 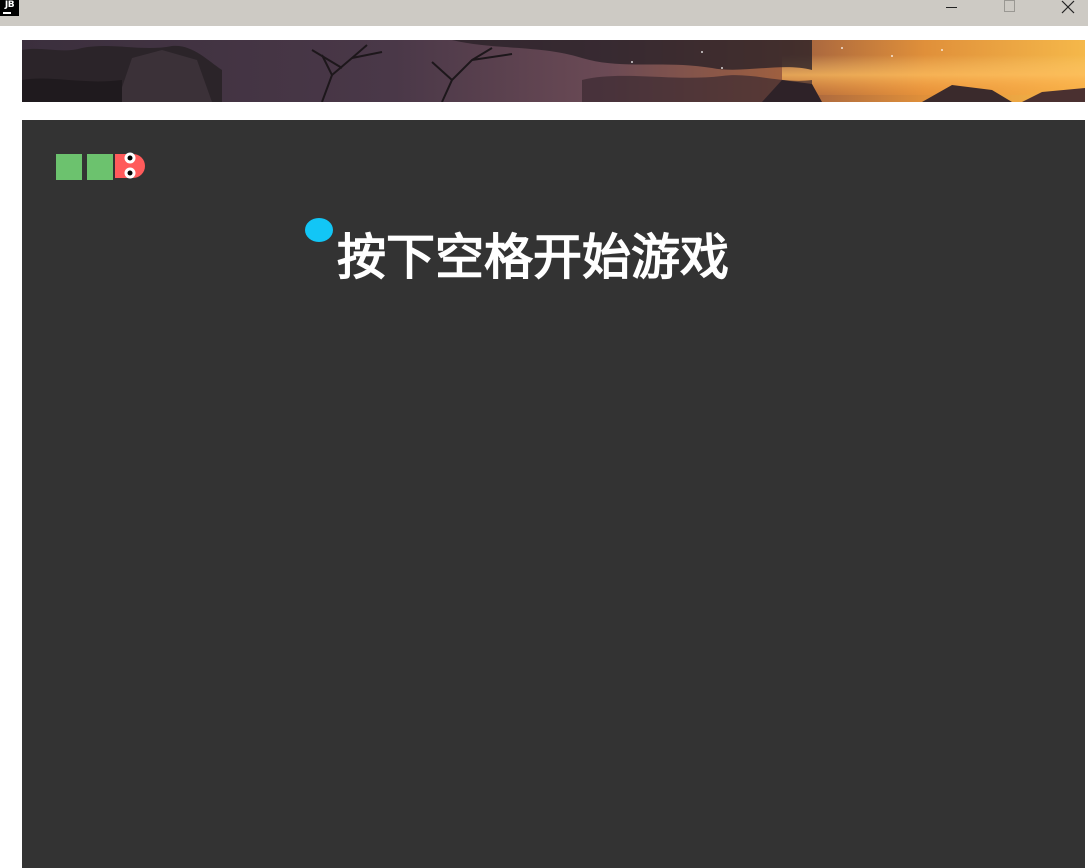 I want to click on close-button, so click(x=1068, y=8).